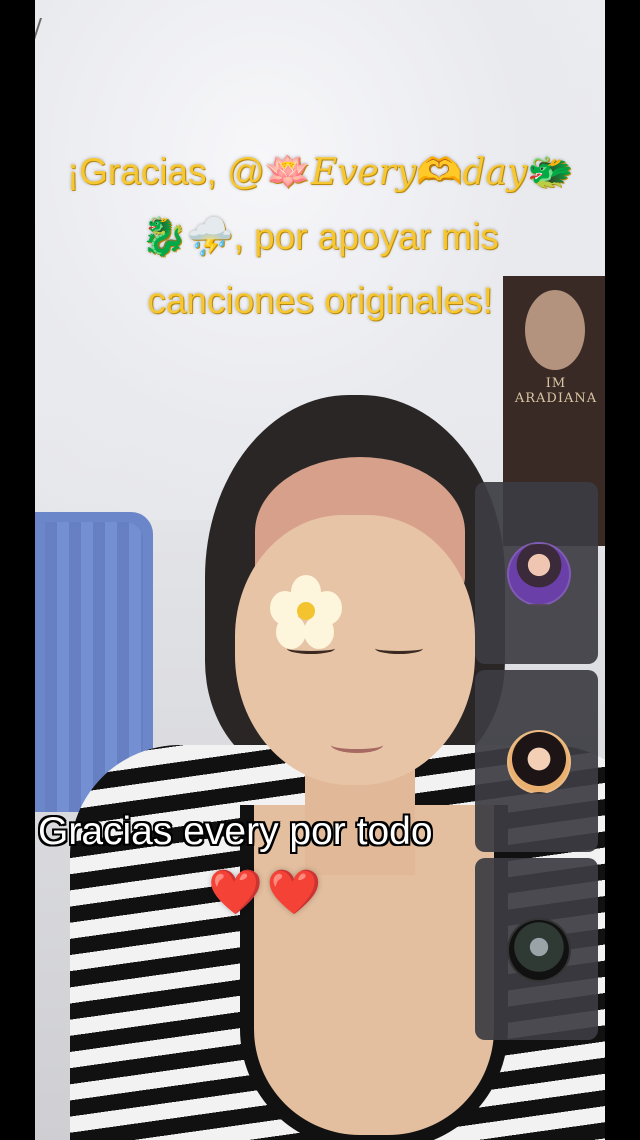 The height and width of the screenshot is (1140, 640). I want to click on caption-text: Gracias every por todo, so click(235, 831).